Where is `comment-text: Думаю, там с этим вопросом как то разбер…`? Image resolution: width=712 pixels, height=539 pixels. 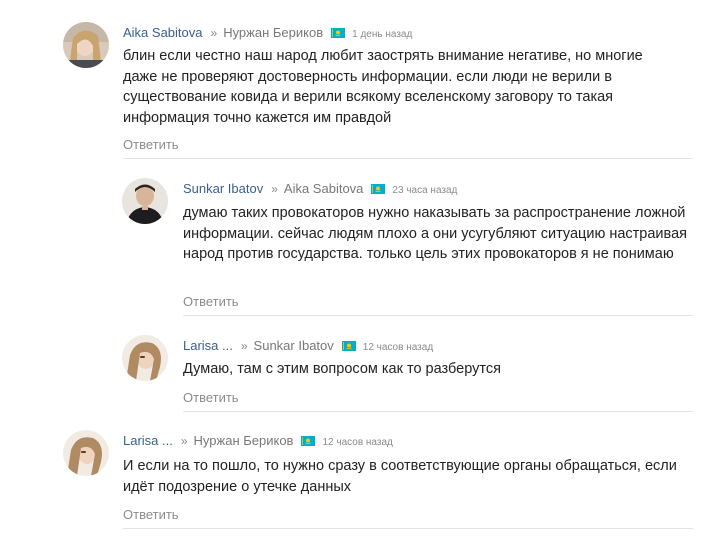 comment-text: Думаю, там с этим вопросом как то разбер… is located at coordinates (342, 369).